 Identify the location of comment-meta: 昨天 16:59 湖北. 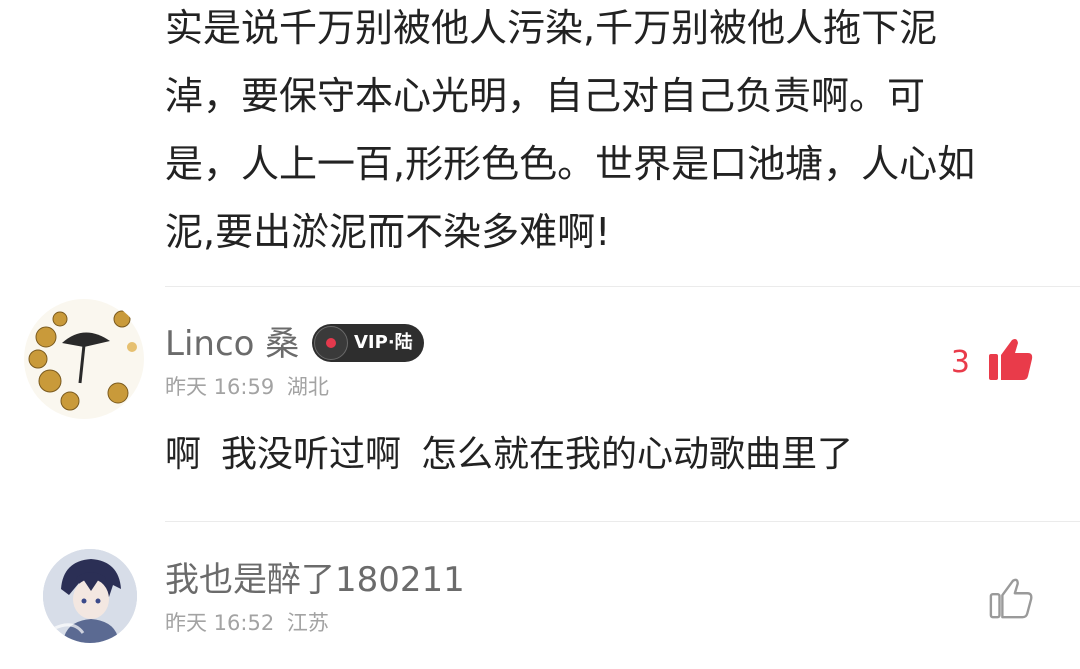
(247, 387).